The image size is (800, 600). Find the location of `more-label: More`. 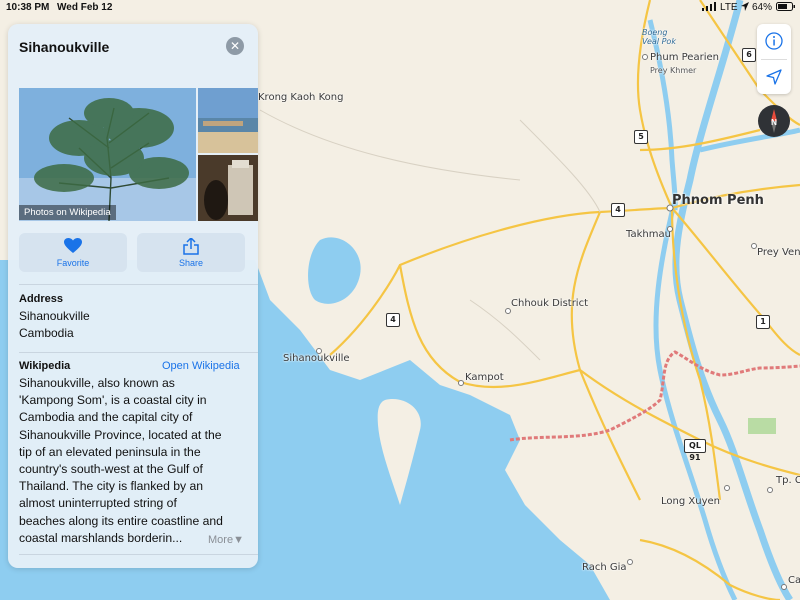

more-label: More is located at coordinates (221, 540).